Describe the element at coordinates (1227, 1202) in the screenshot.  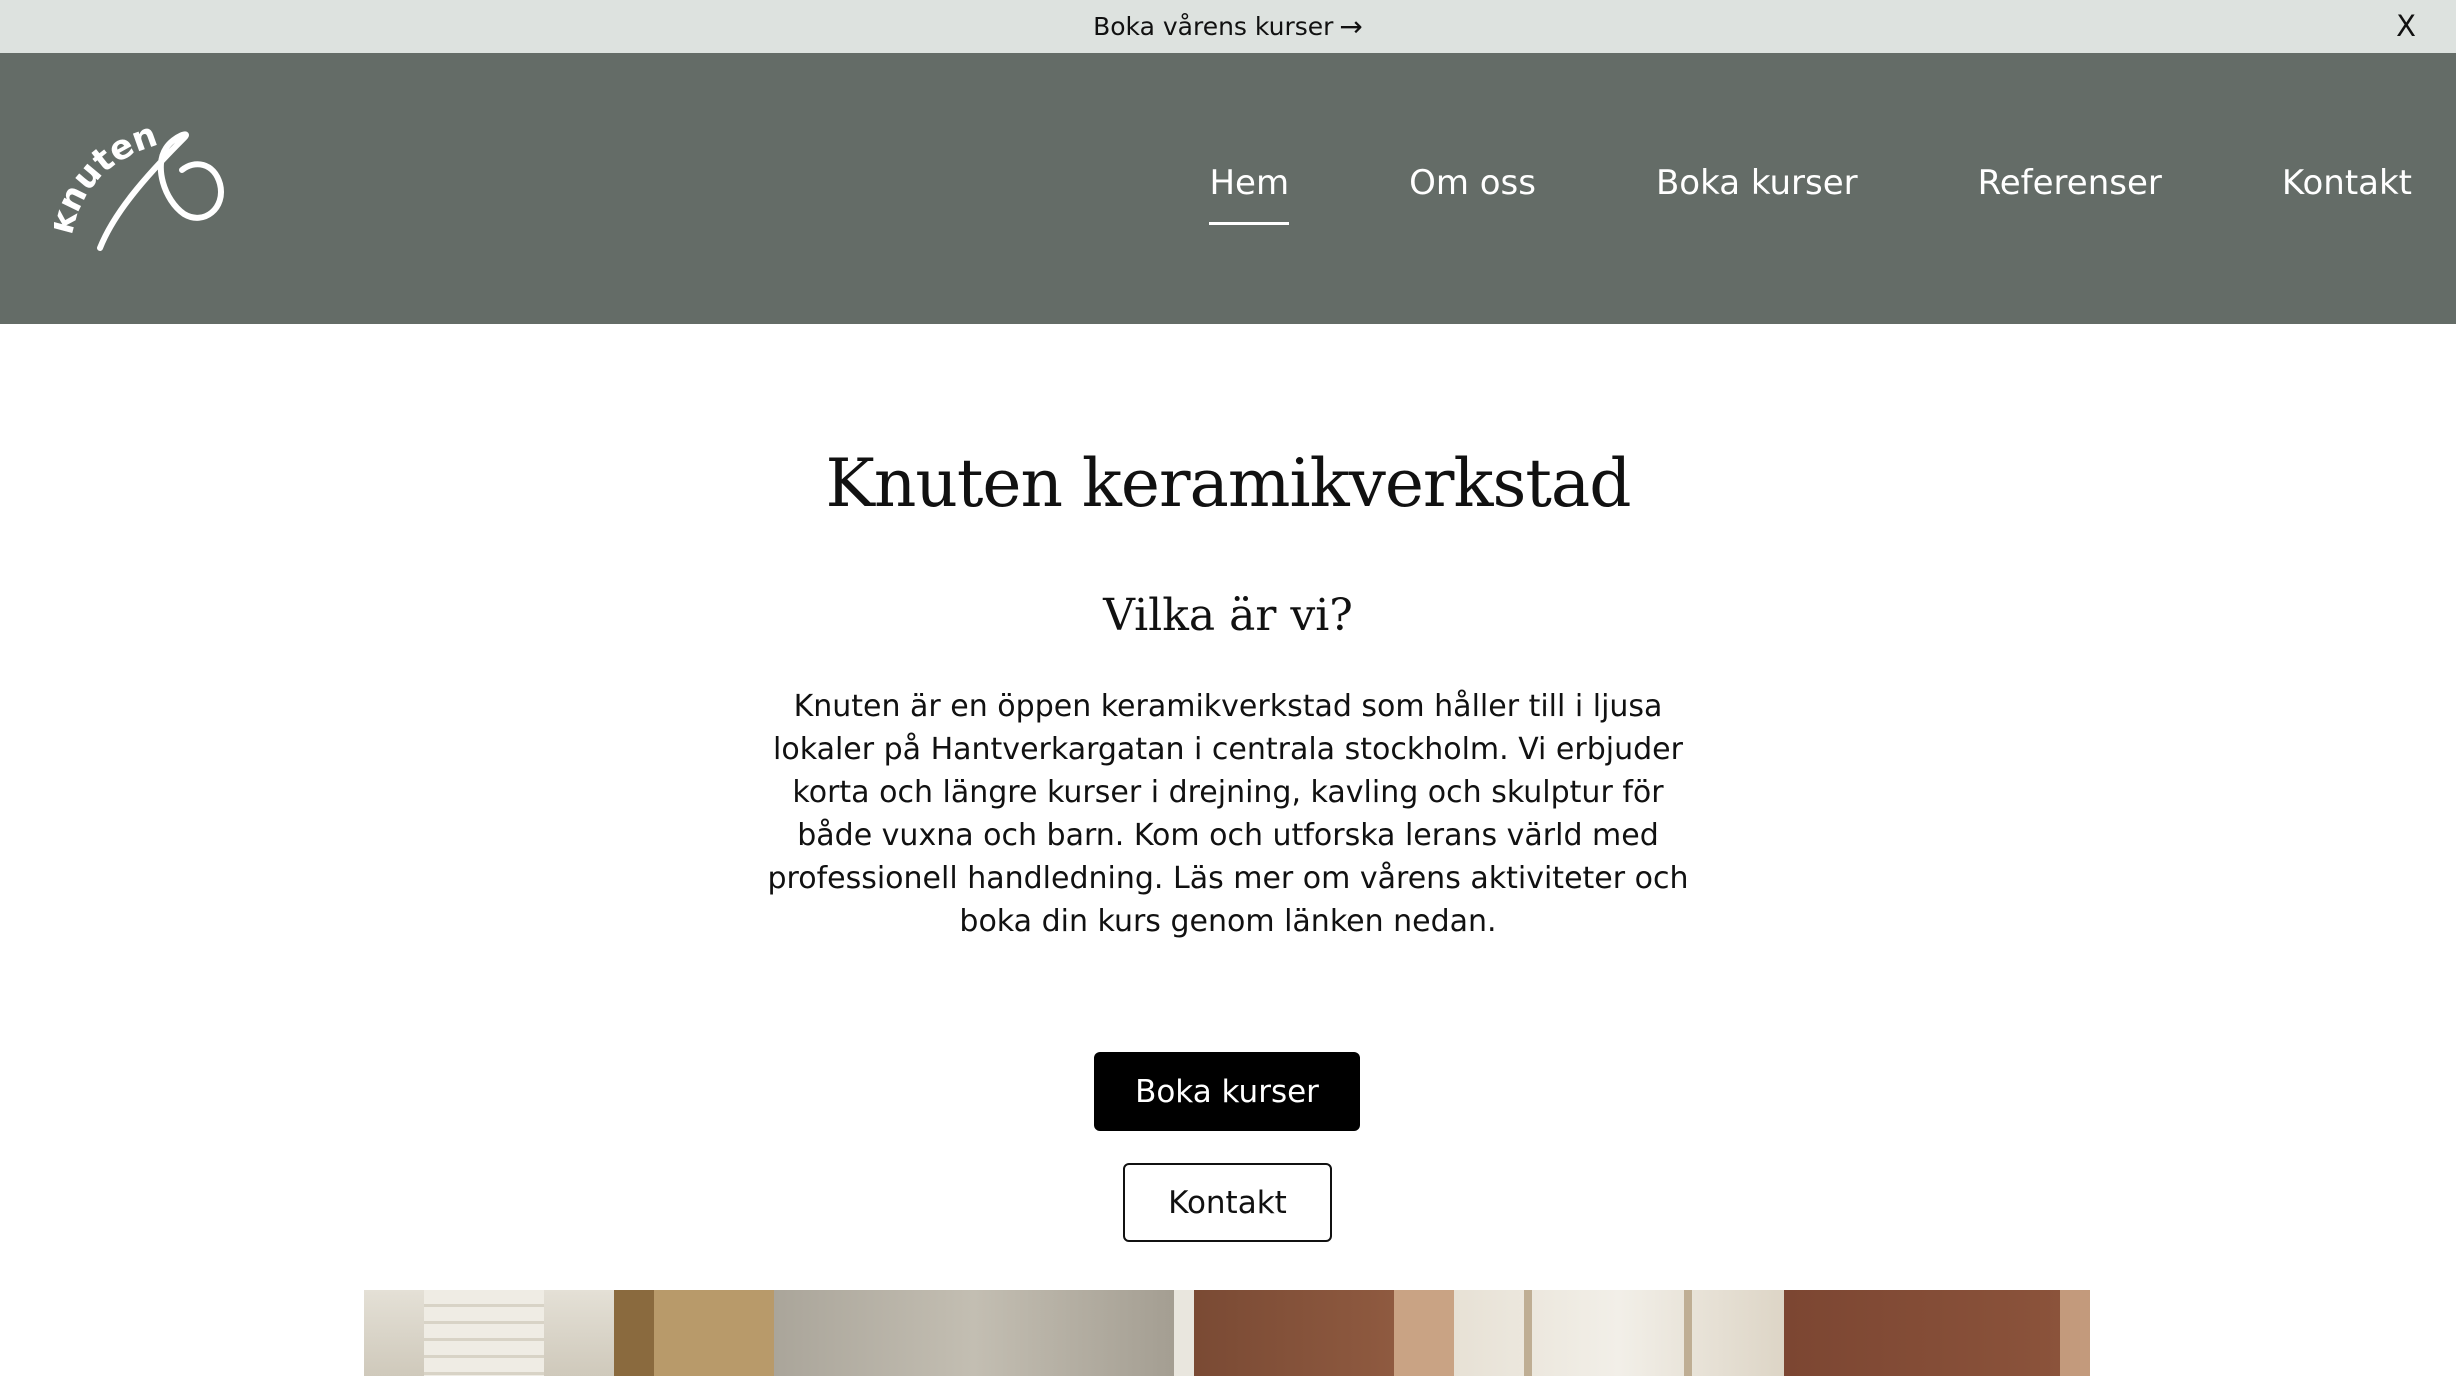
I see `contact-button: Kontakt` at that location.